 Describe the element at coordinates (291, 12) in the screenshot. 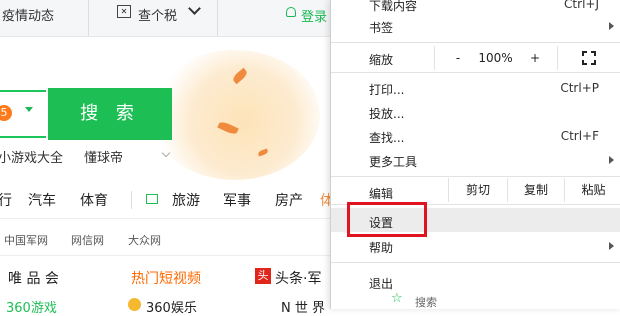

I see `user-icon` at that location.